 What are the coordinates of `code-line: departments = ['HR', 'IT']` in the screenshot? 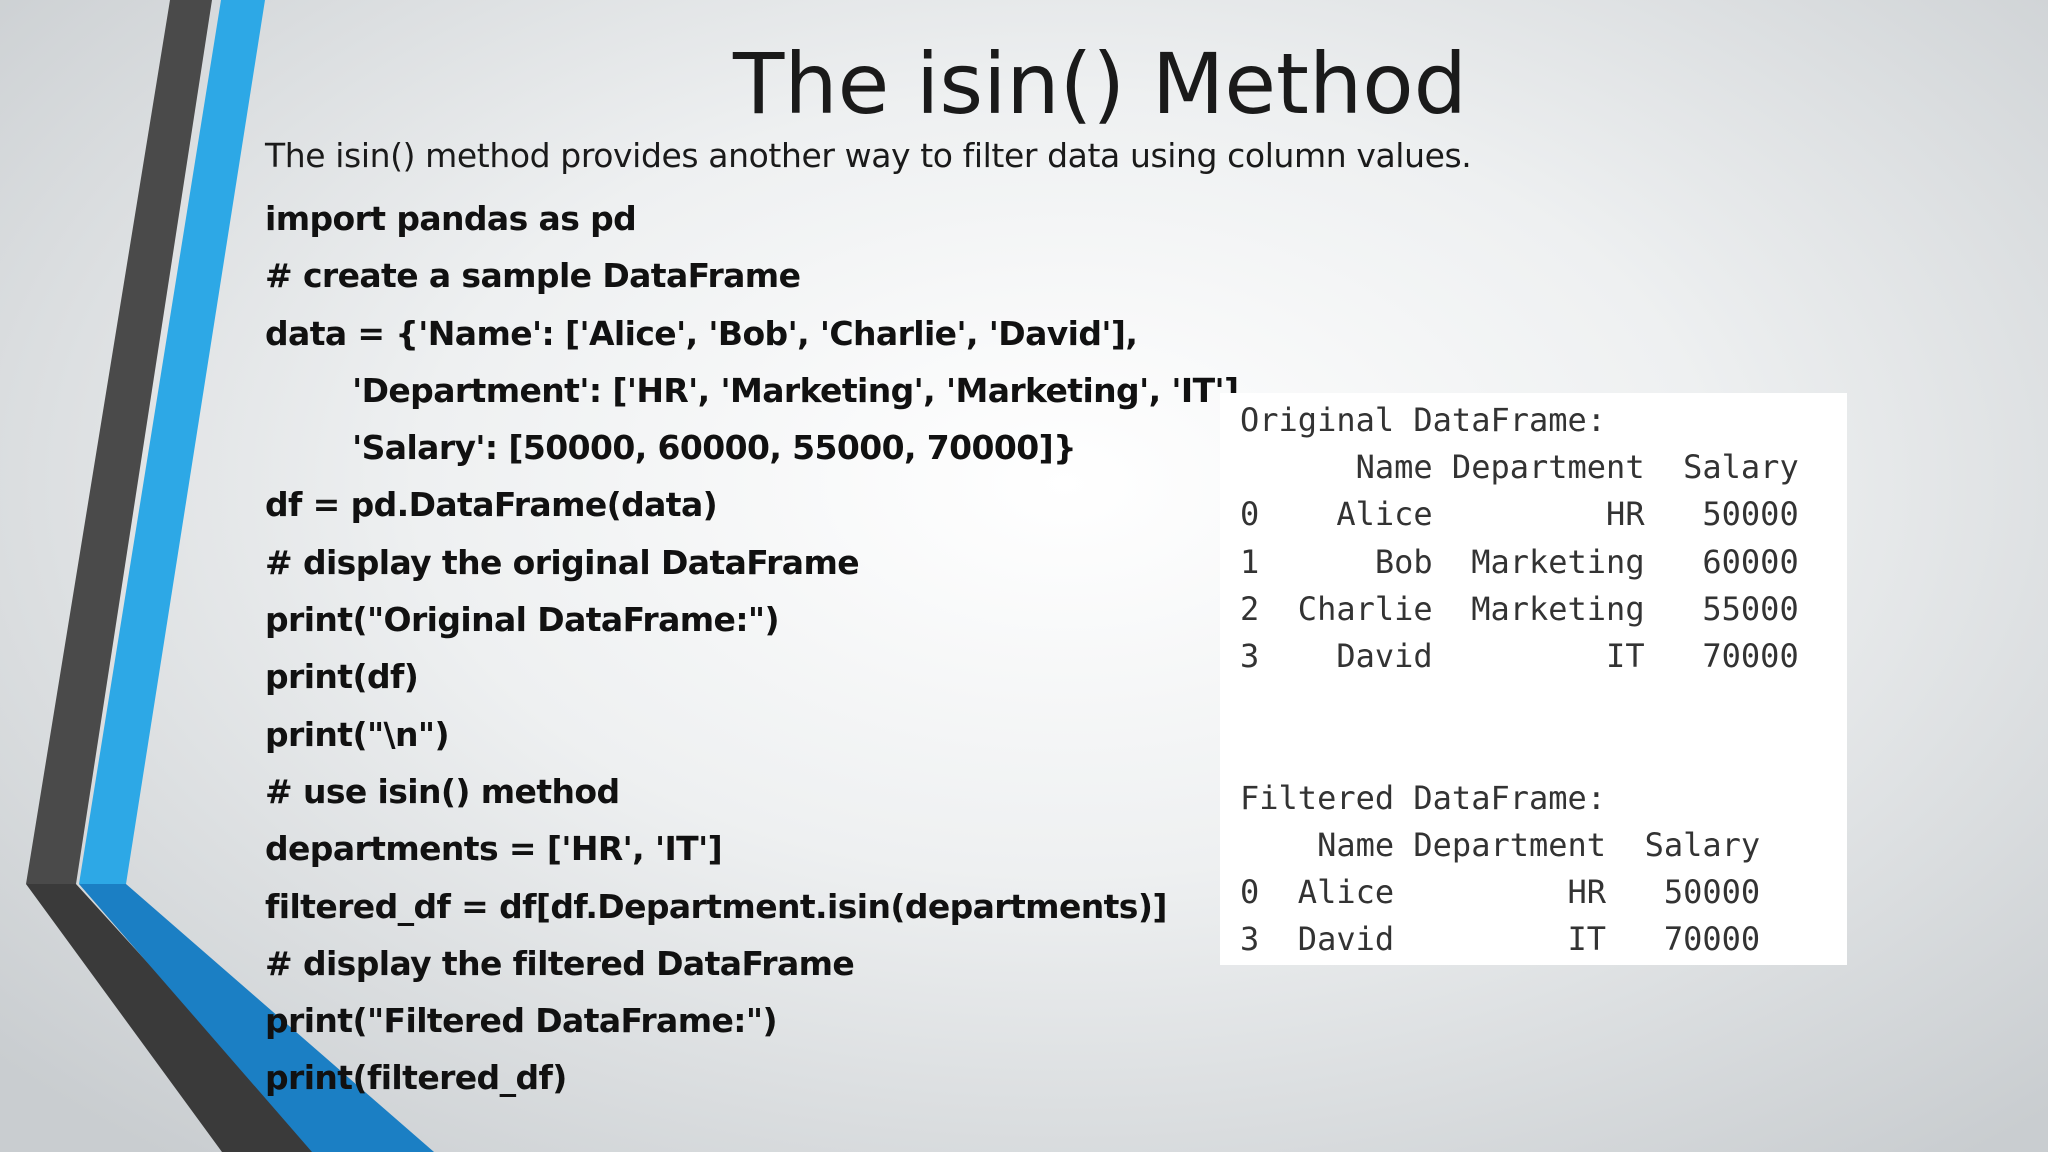 It's located at (494, 849).